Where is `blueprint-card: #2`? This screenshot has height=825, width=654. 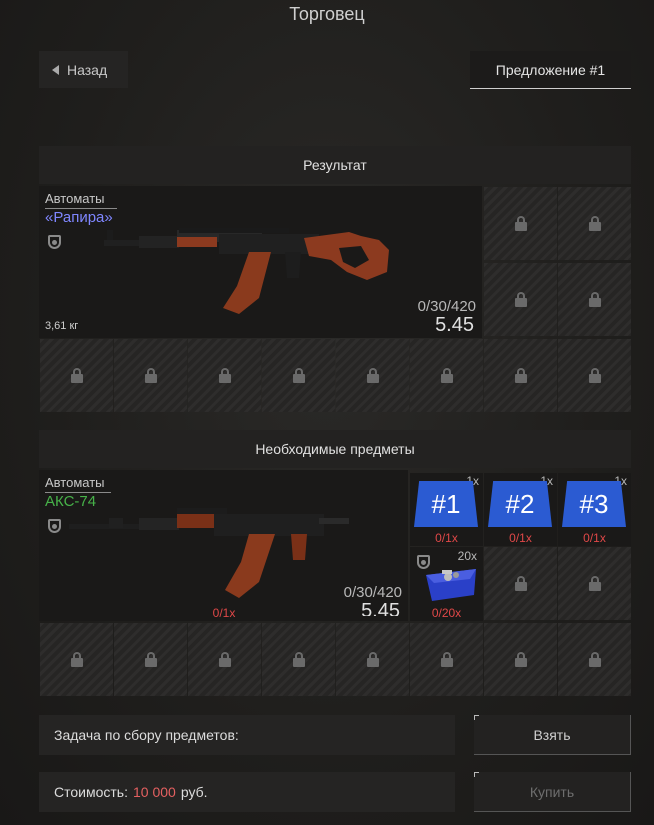
blueprint-card: #2 is located at coordinates (520, 504).